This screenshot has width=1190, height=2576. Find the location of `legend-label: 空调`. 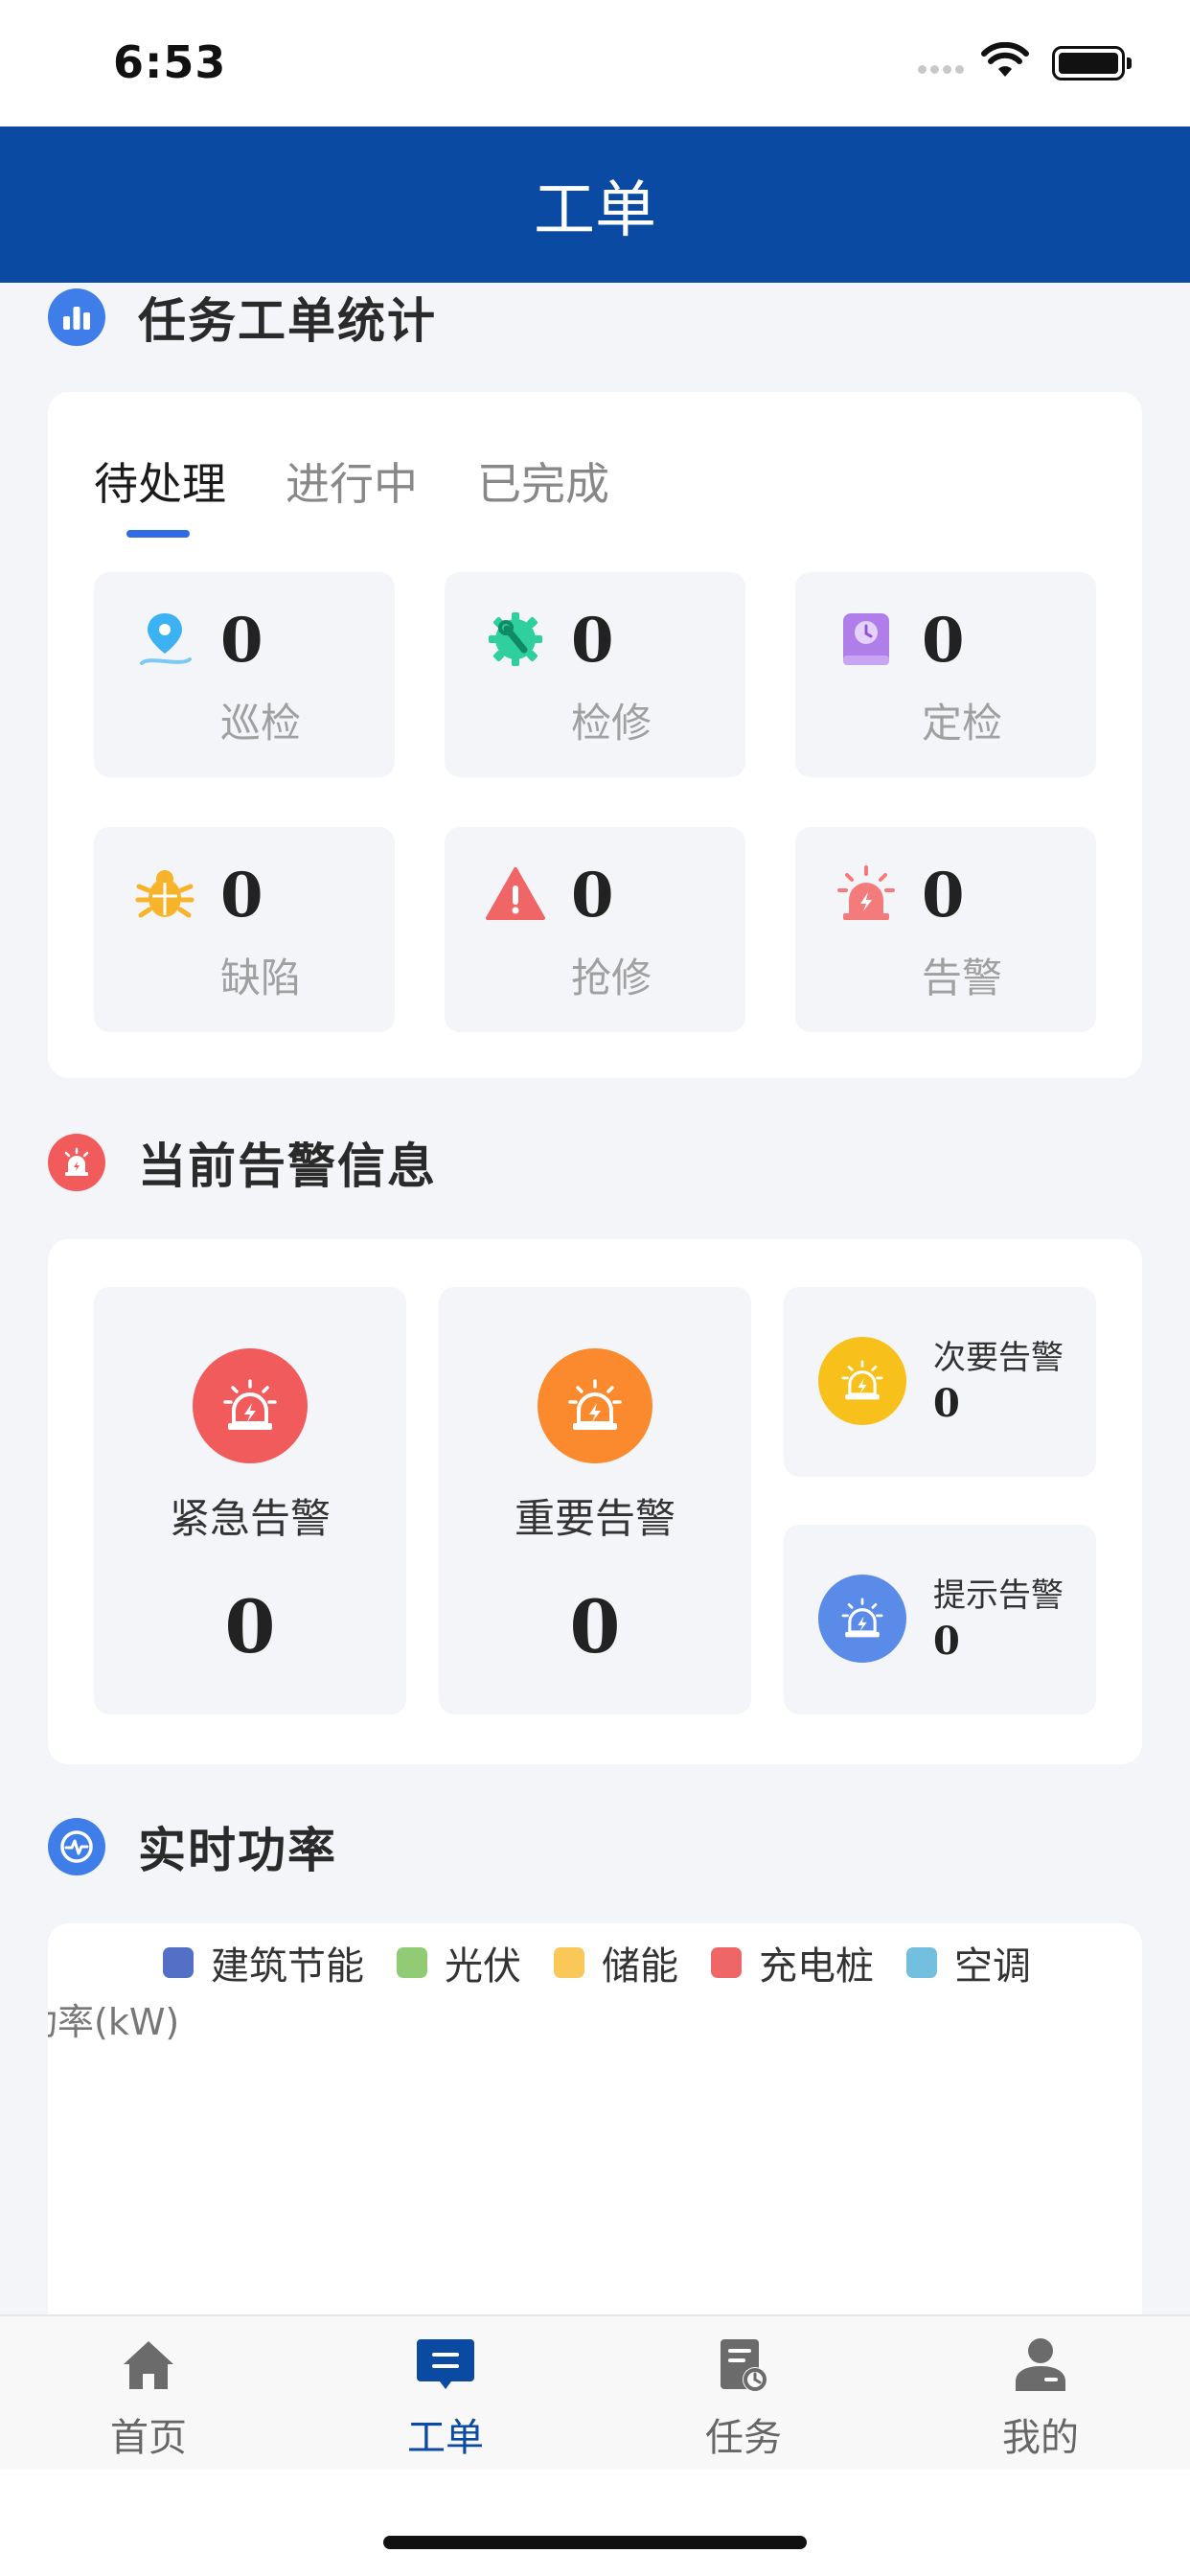

legend-label: 空调 is located at coordinates (992, 1966).